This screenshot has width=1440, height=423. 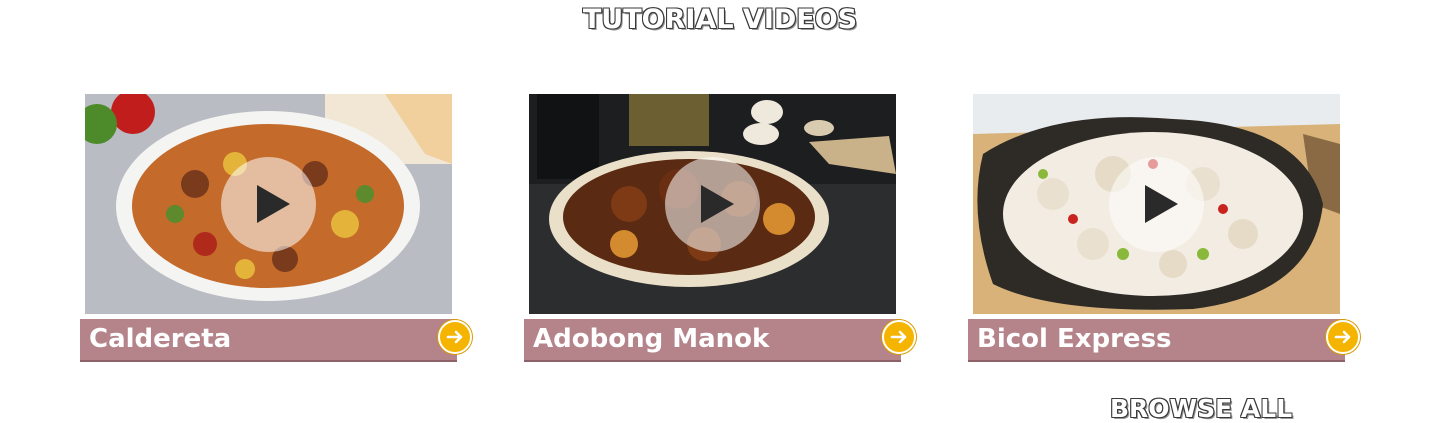 I want to click on video-label-bar: Bicol Express, so click(x=1156, y=340).